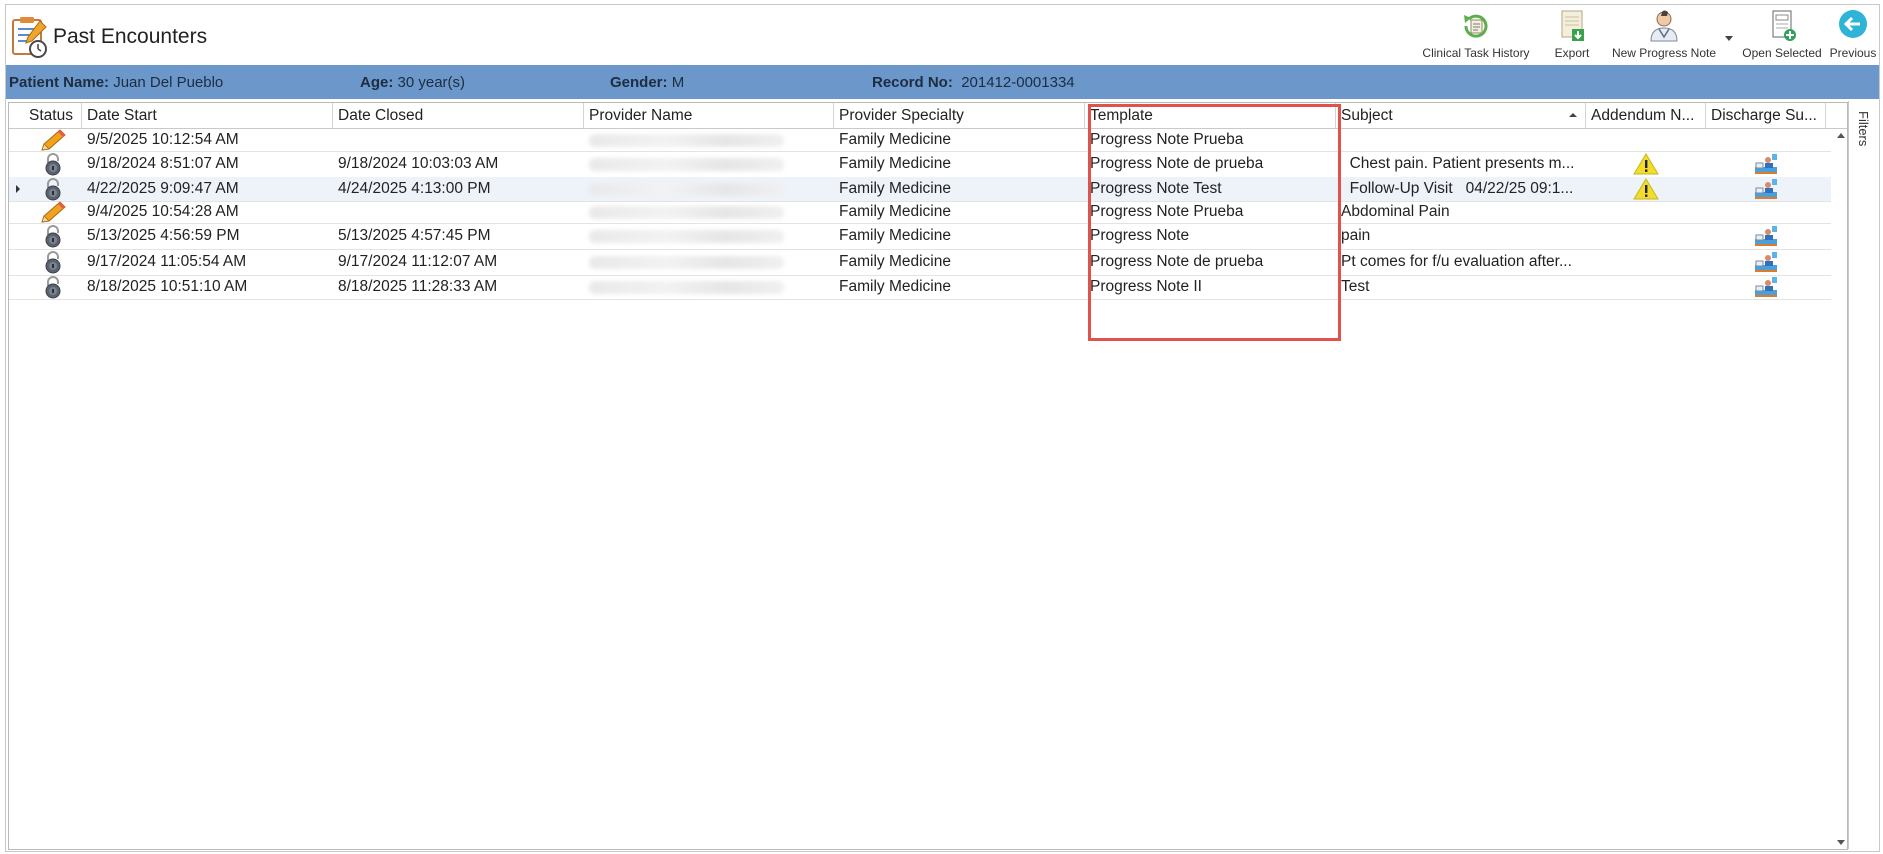  What do you see at coordinates (59, 82) in the screenshot?
I see `patient-name-label: Patient Name:` at bounding box center [59, 82].